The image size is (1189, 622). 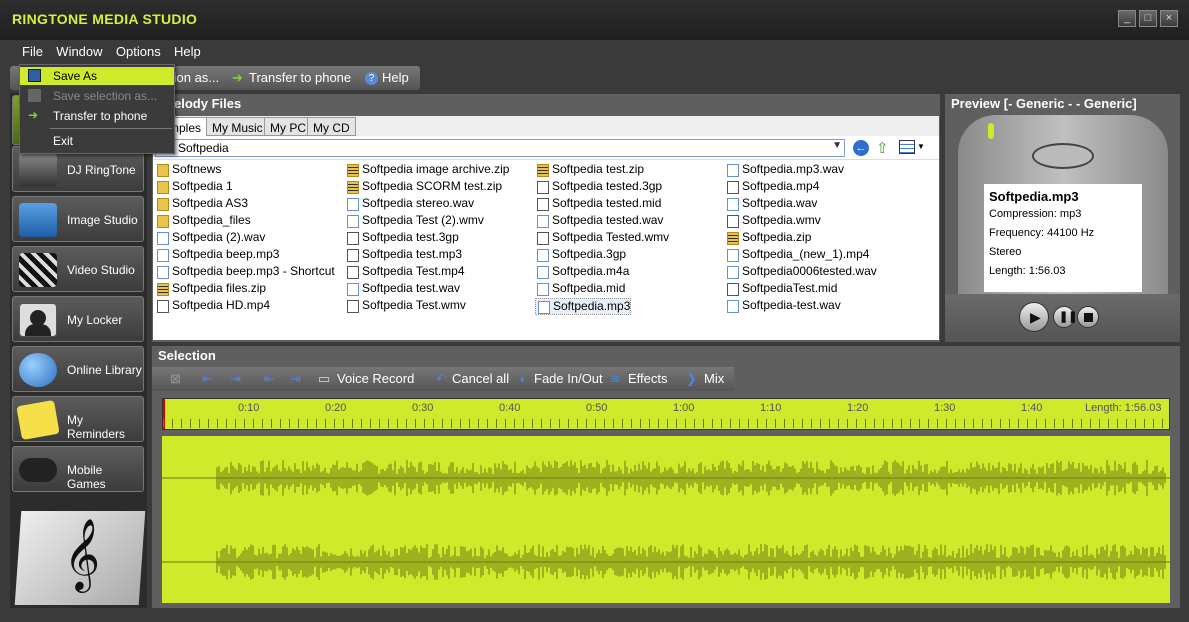 What do you see at coordinates (82, 553) in the screenshot?
I see `treble-clef-icon: 𝄞` at bounding box center [82, 553].